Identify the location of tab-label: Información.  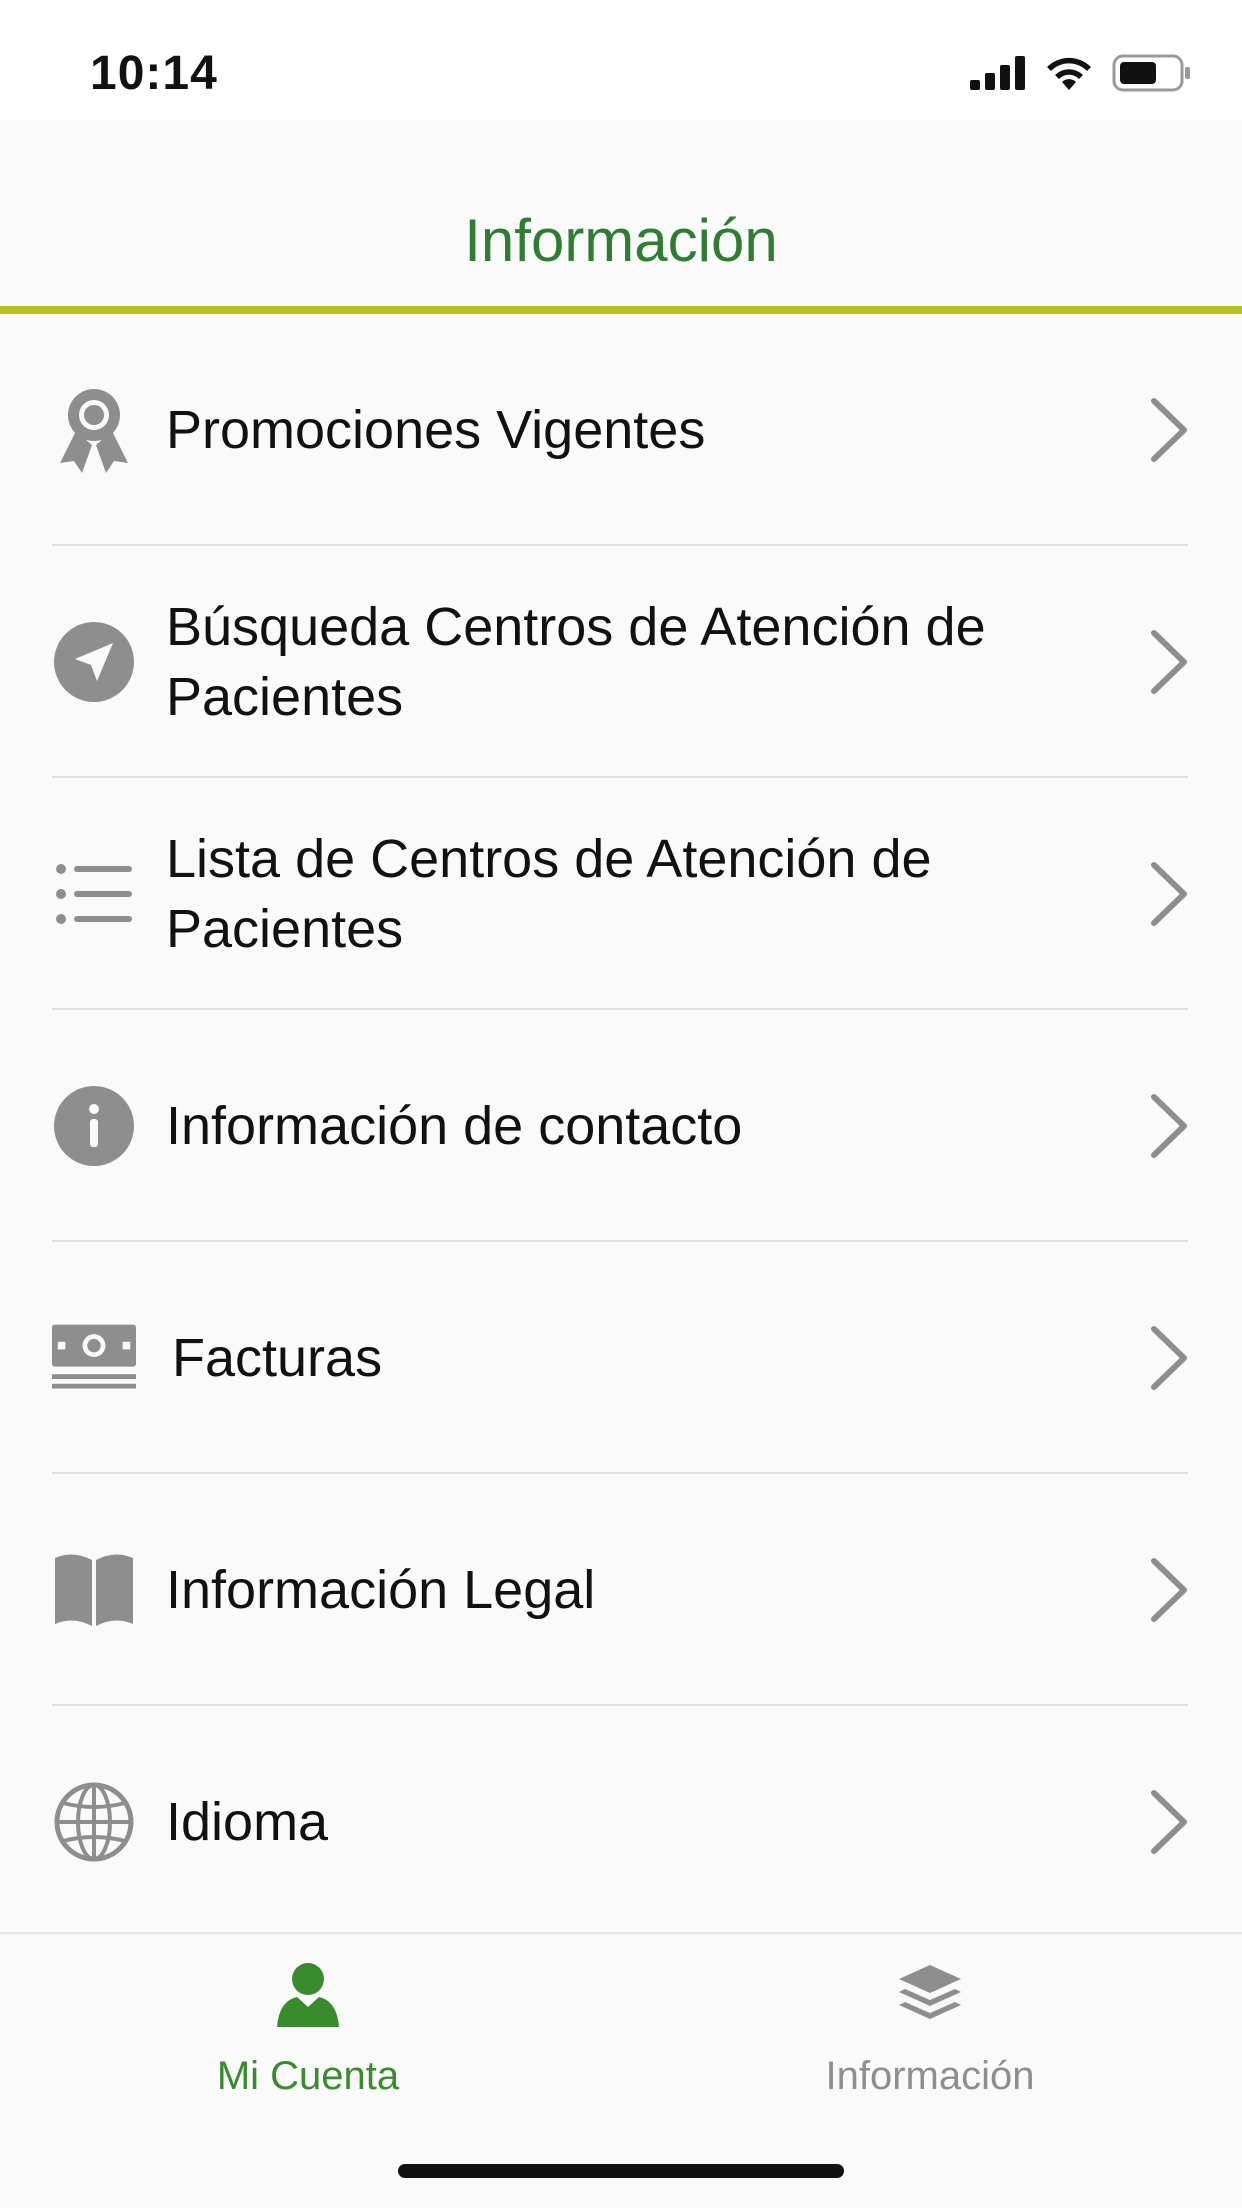
(930, 2076).